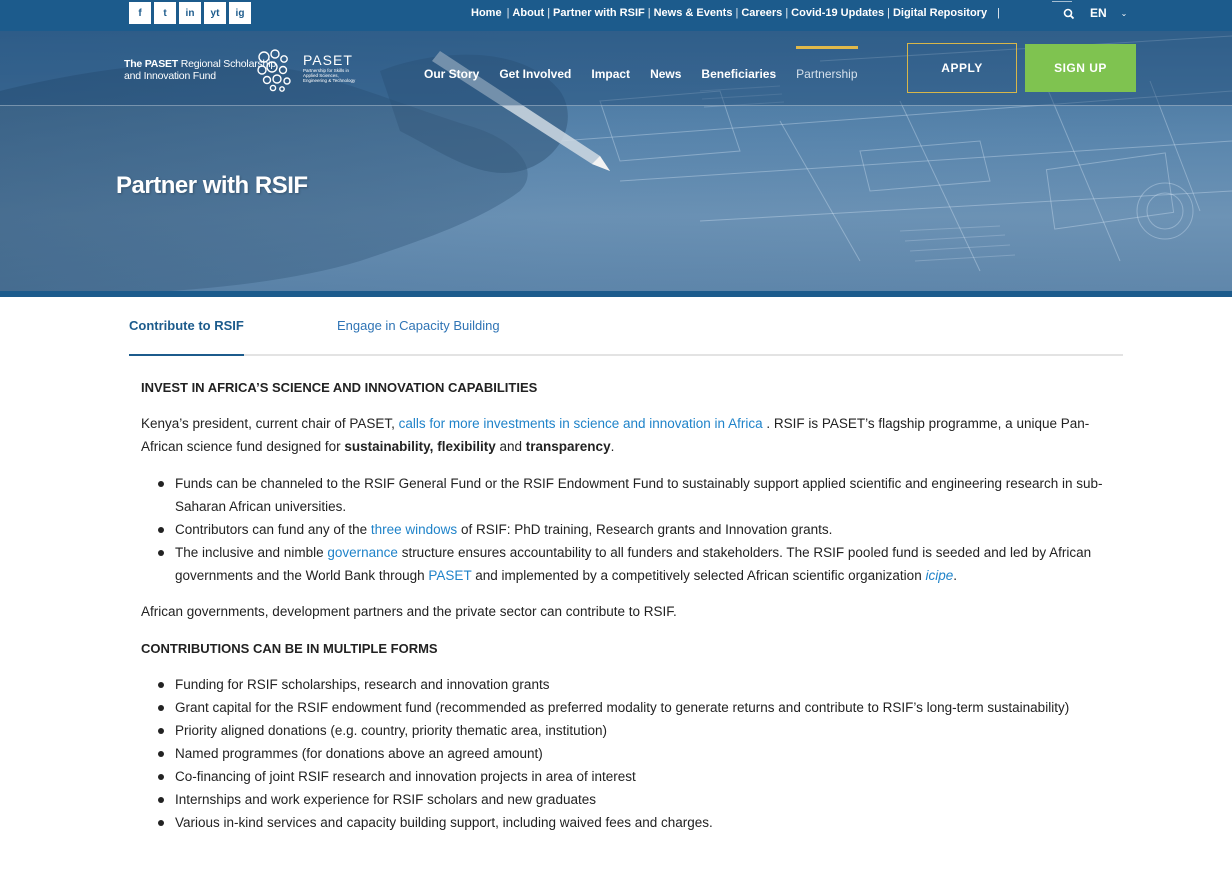  I want to click on nav-beneficiaries: Beneficiaries, so click(738, 74).